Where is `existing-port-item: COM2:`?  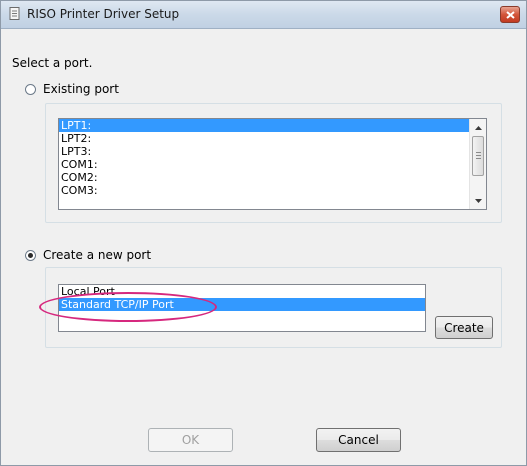 existing-port-item: COM2: is located at coordinates (272, 177).